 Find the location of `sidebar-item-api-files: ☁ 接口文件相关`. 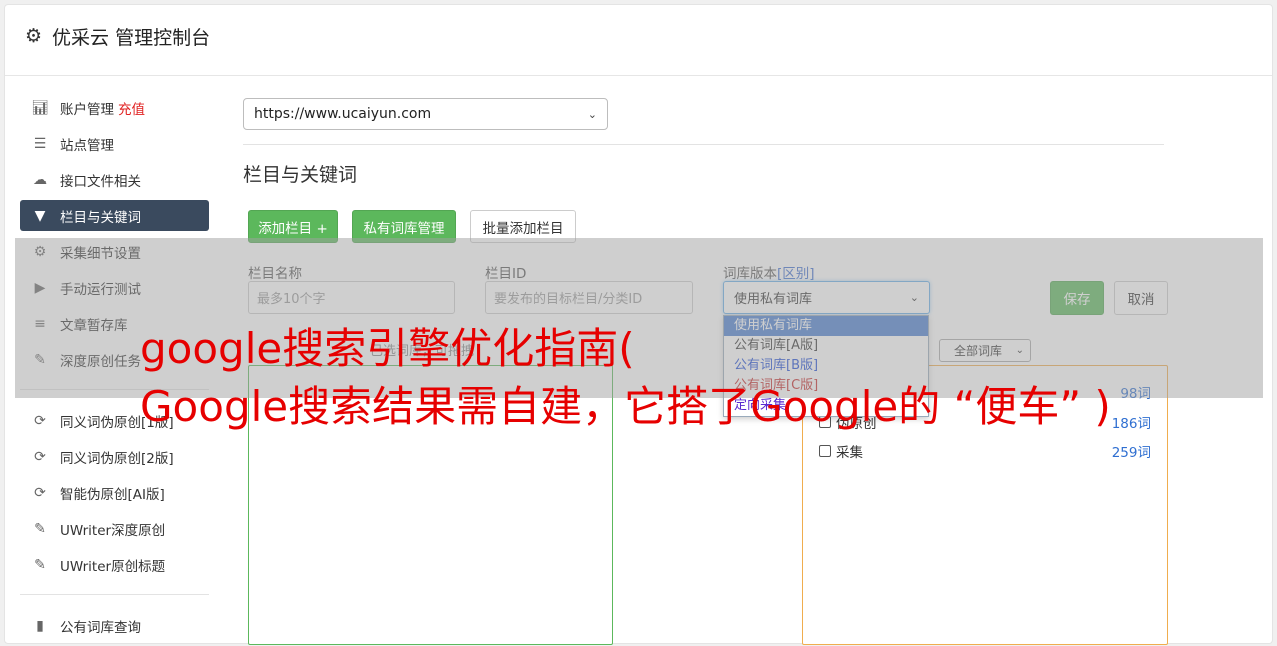

sidebar-item-api-files: ☁ 接口文件相关 is located at coordinates (114, 179).